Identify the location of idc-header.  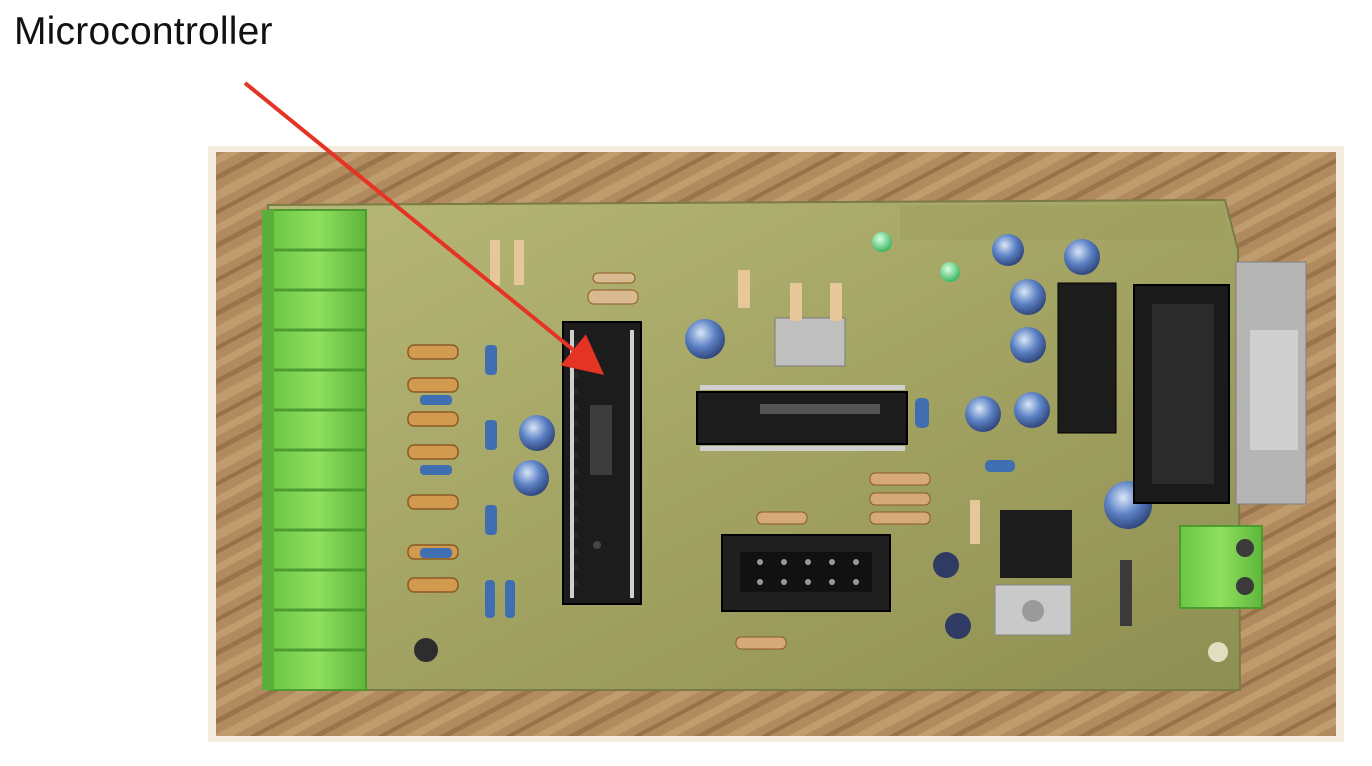
(806, 573).